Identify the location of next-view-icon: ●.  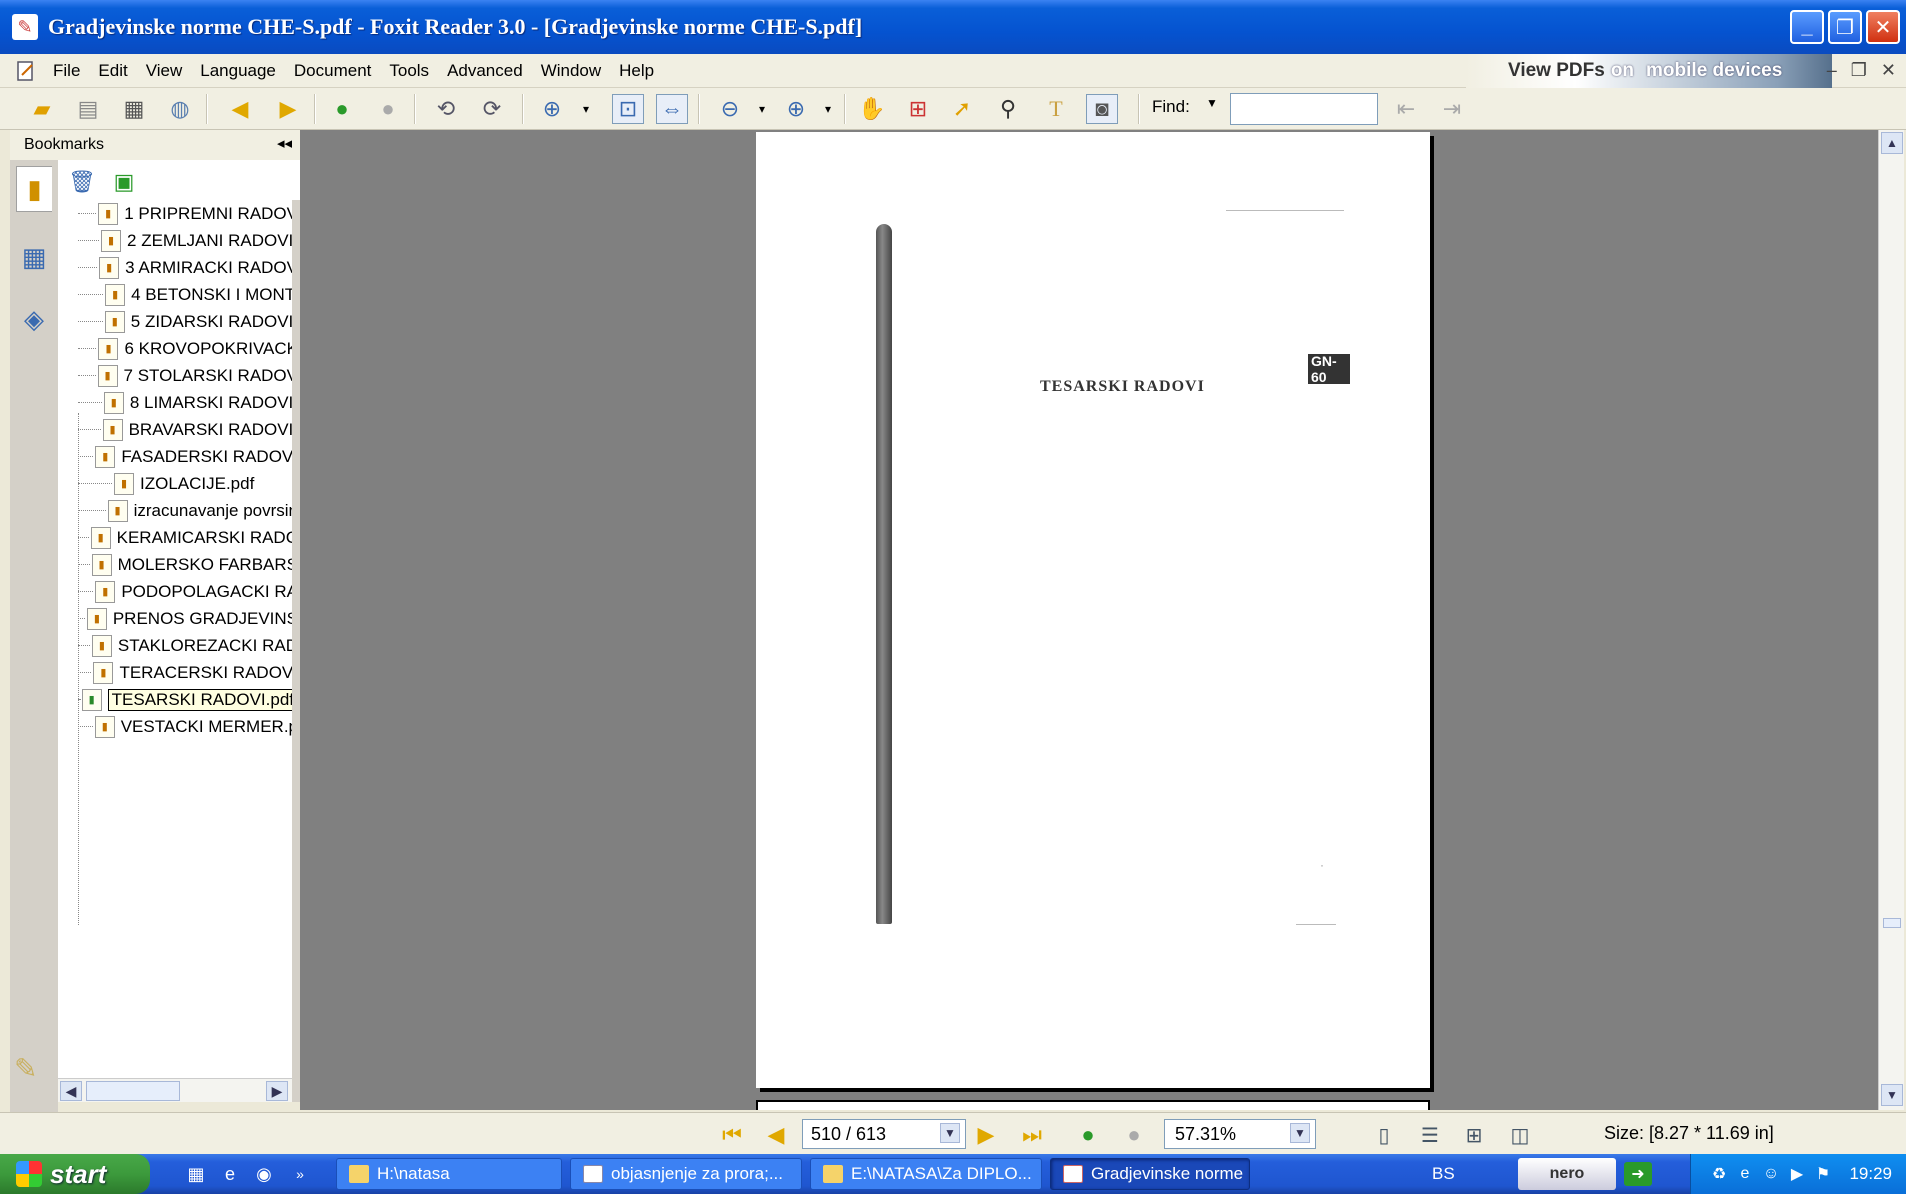
(1134, 1135).